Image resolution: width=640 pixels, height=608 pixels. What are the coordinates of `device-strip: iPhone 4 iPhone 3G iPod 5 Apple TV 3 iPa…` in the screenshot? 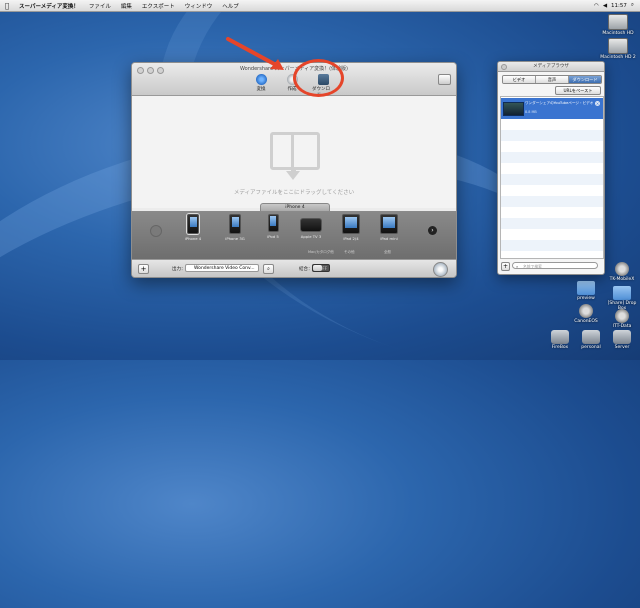 It's located at (294, 235).